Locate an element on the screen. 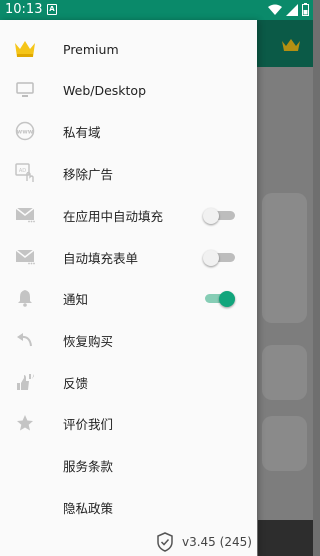 Image resolution: width=320 pixels, height=556 pixels. thumbs-icon is located at coordinates (25, 382).